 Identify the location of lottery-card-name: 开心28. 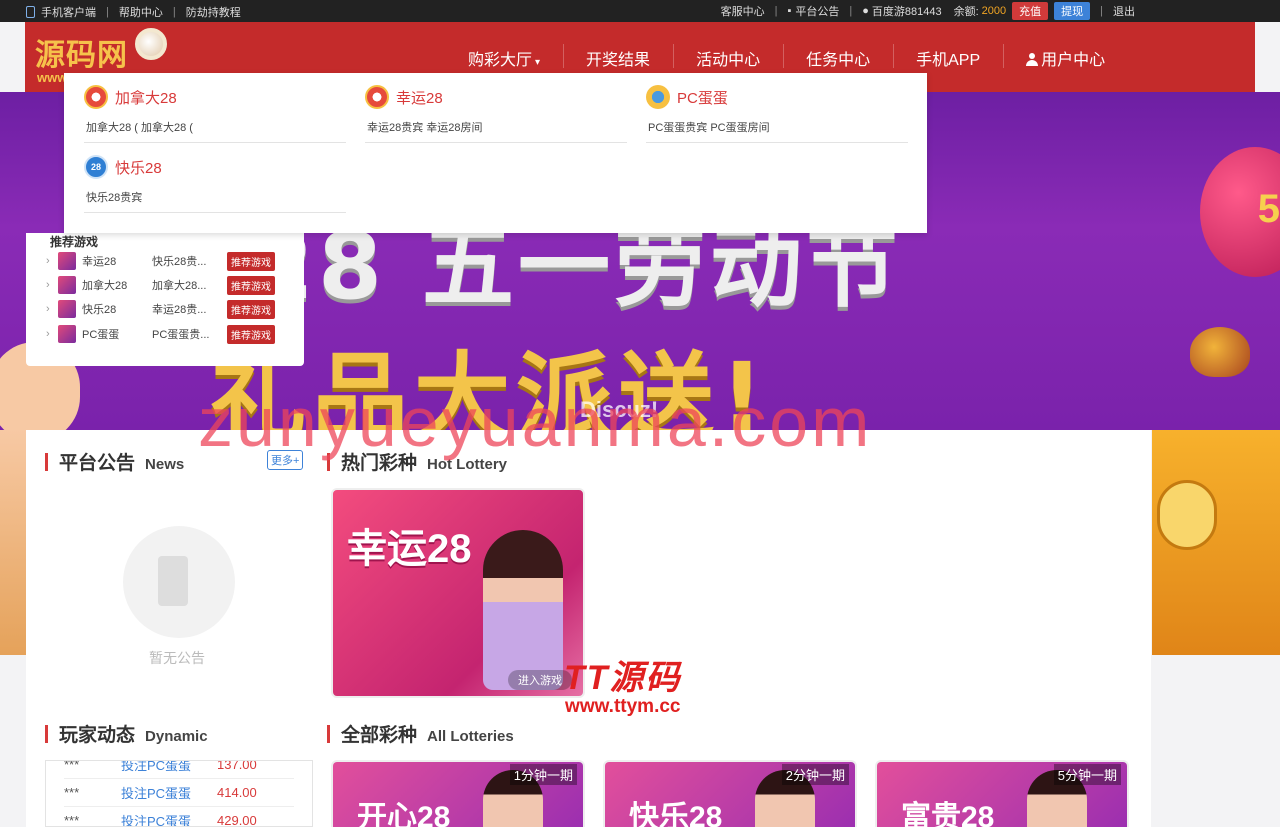
(404, 814).